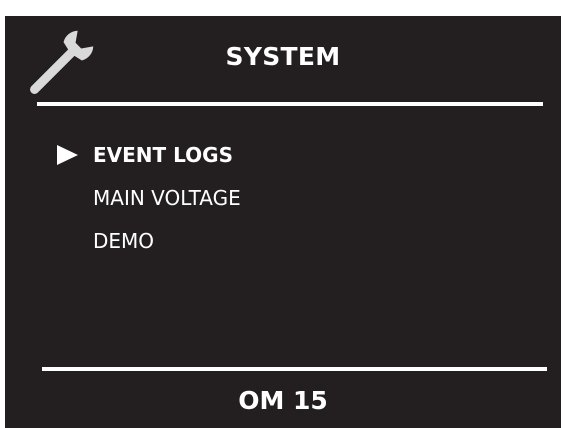 The height and width of the screenshot is (428, 566). Describe the element at coordinates (167, 198) in the screenshot. I see `menu-item-label: MAIN VOLTAGE` at that location.